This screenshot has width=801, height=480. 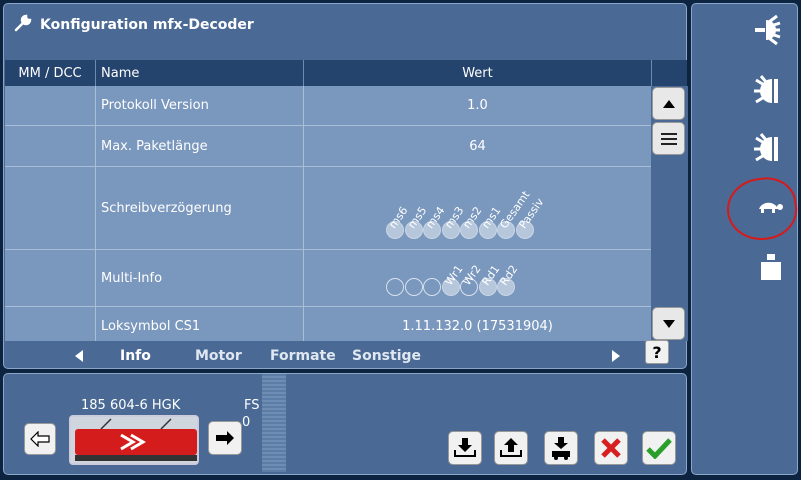 What do you see at coordinates (768, 91) in the screenshot?
I see `front-light-icon` at bounding box center [768, 91].